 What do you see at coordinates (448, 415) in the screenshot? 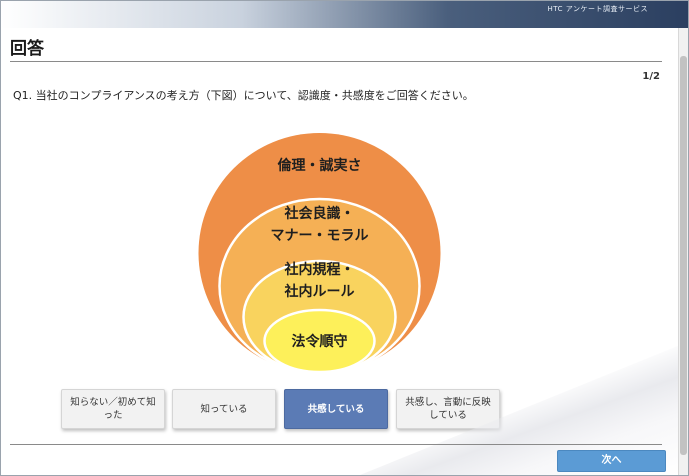
I see `option-practice-label-line2: している` at bounding box center [448, 415].